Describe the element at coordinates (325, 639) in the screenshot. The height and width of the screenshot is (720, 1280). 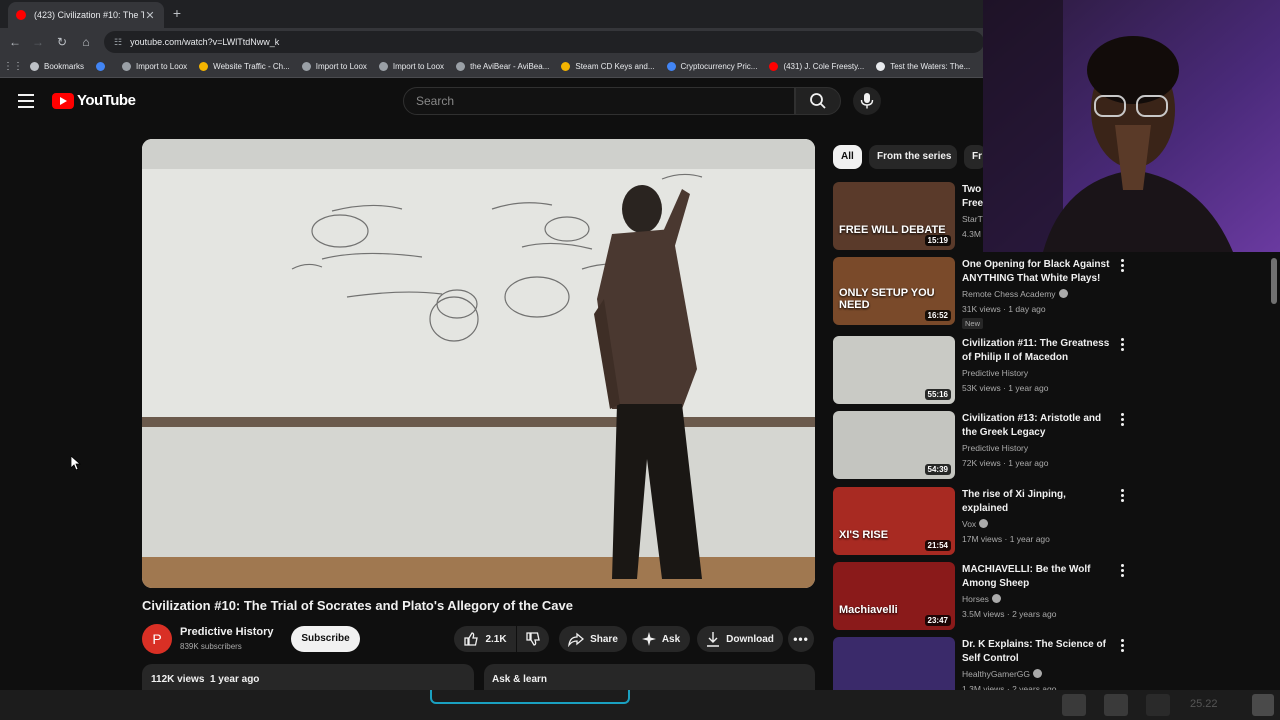
I see `subscribe-button: Subscribe` at that location.